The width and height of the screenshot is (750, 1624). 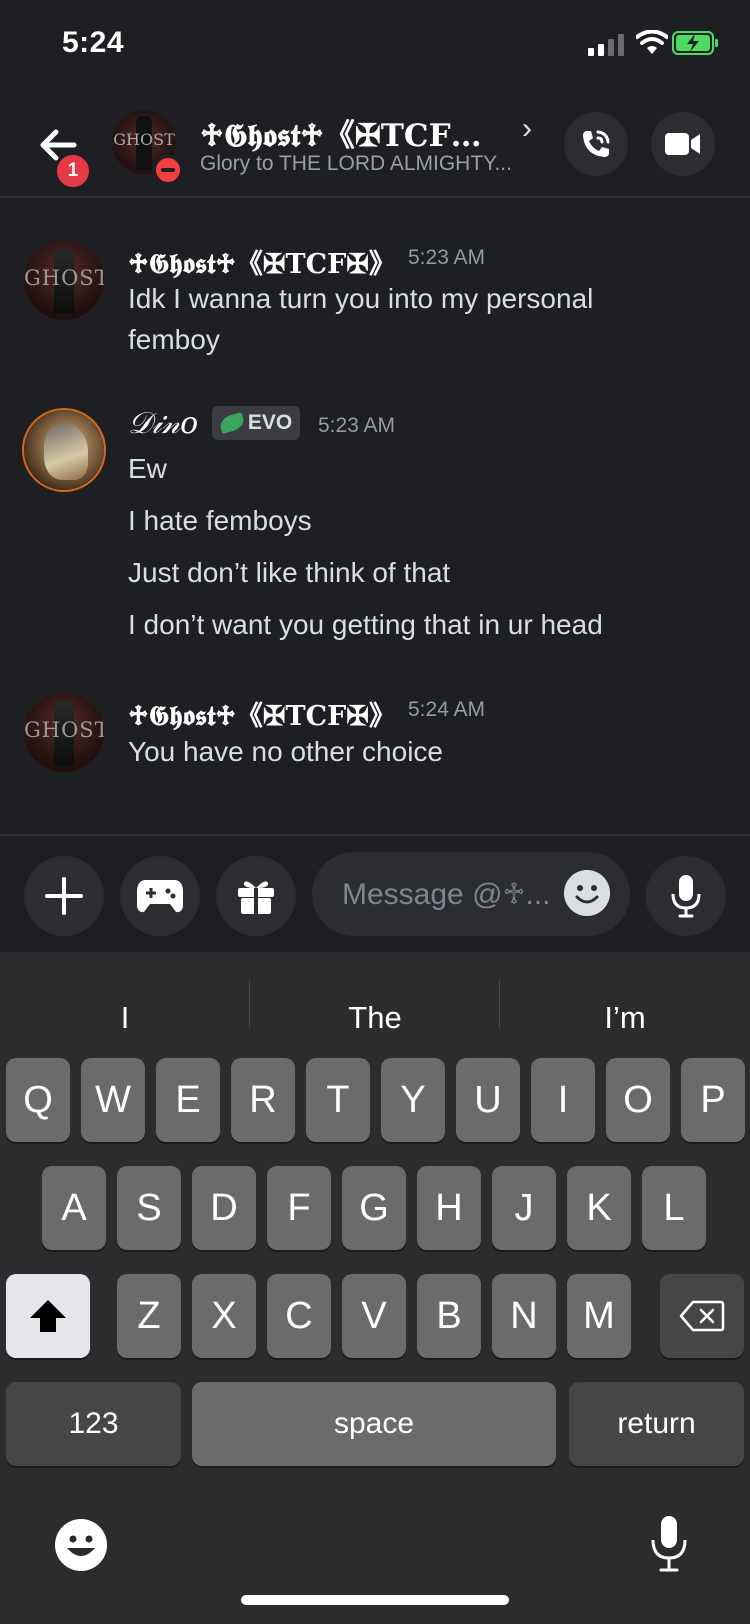 What do you see at coordinates (375, 1018) in the screenshot?
I see `suggestion: The` at bounding box center [375, 1018].